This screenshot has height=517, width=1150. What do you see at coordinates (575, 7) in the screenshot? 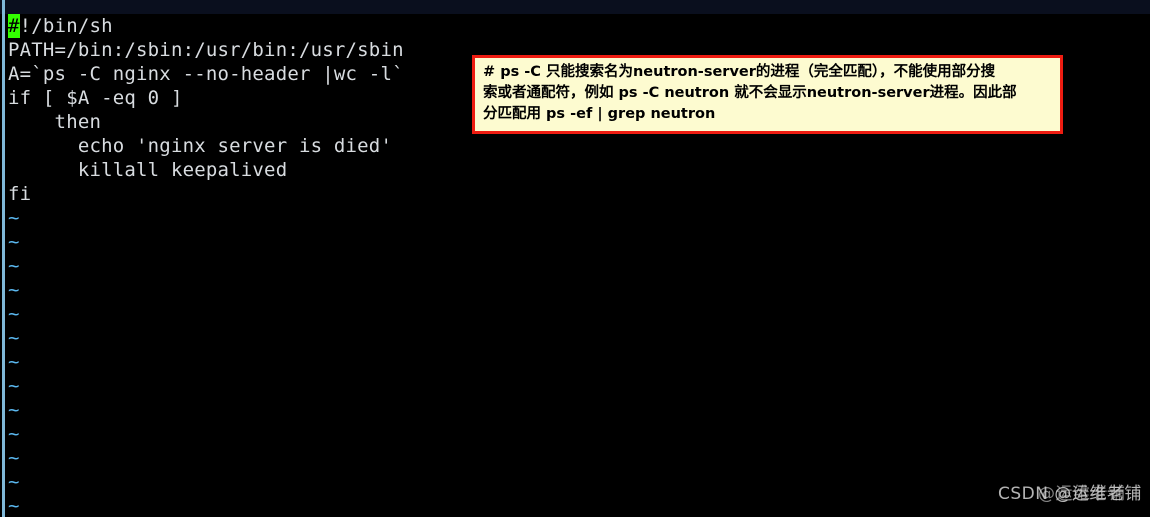
I see `terminal-top-strip` at bounding box center [575, 7].